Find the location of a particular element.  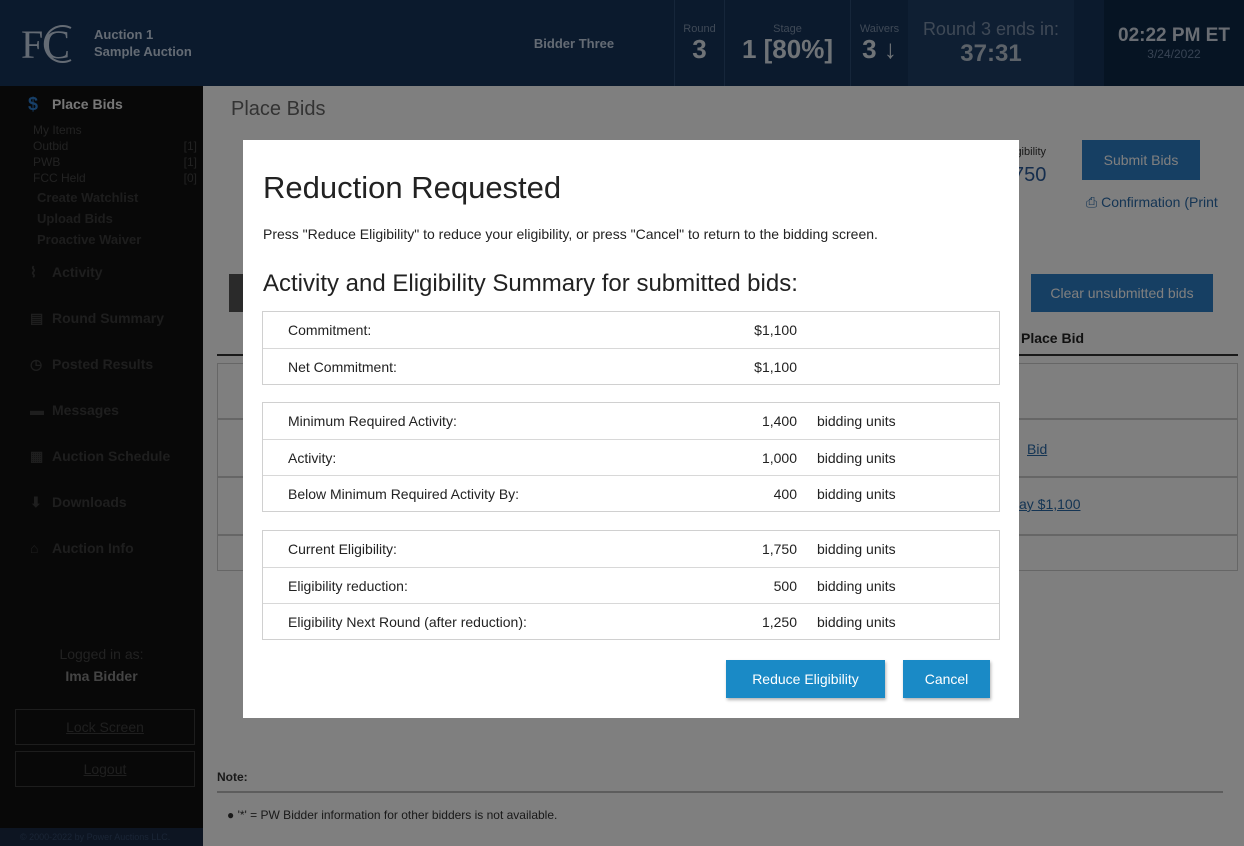

summary-value: 400 is located at coordinates (785, 493).